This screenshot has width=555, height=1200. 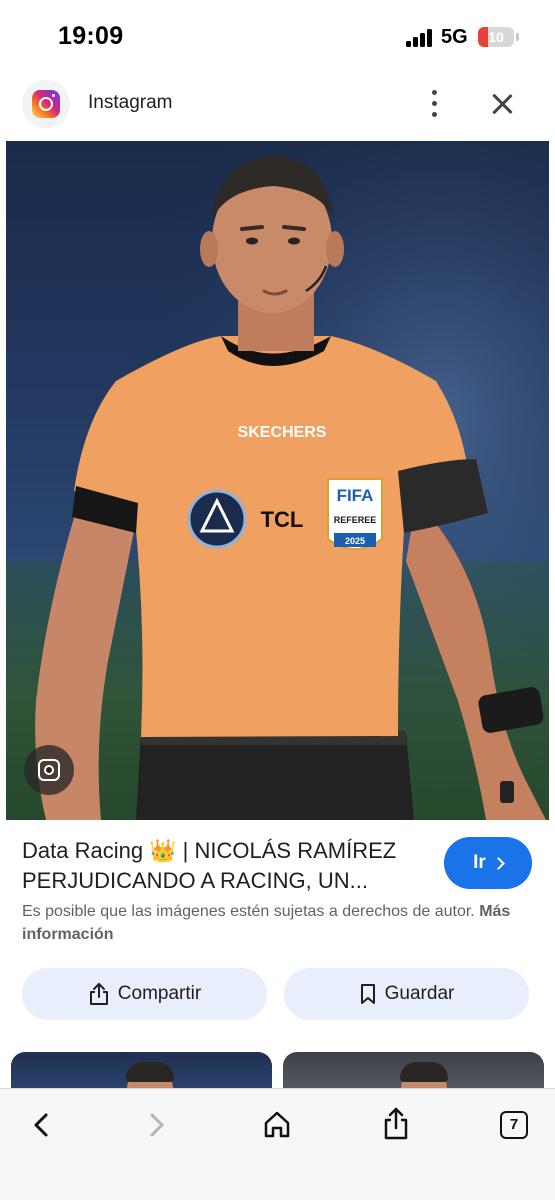 What do you see at coordinates (49, 770) in the screenshot?
I see `google-lens-icon` at bounding box center [49, 770].